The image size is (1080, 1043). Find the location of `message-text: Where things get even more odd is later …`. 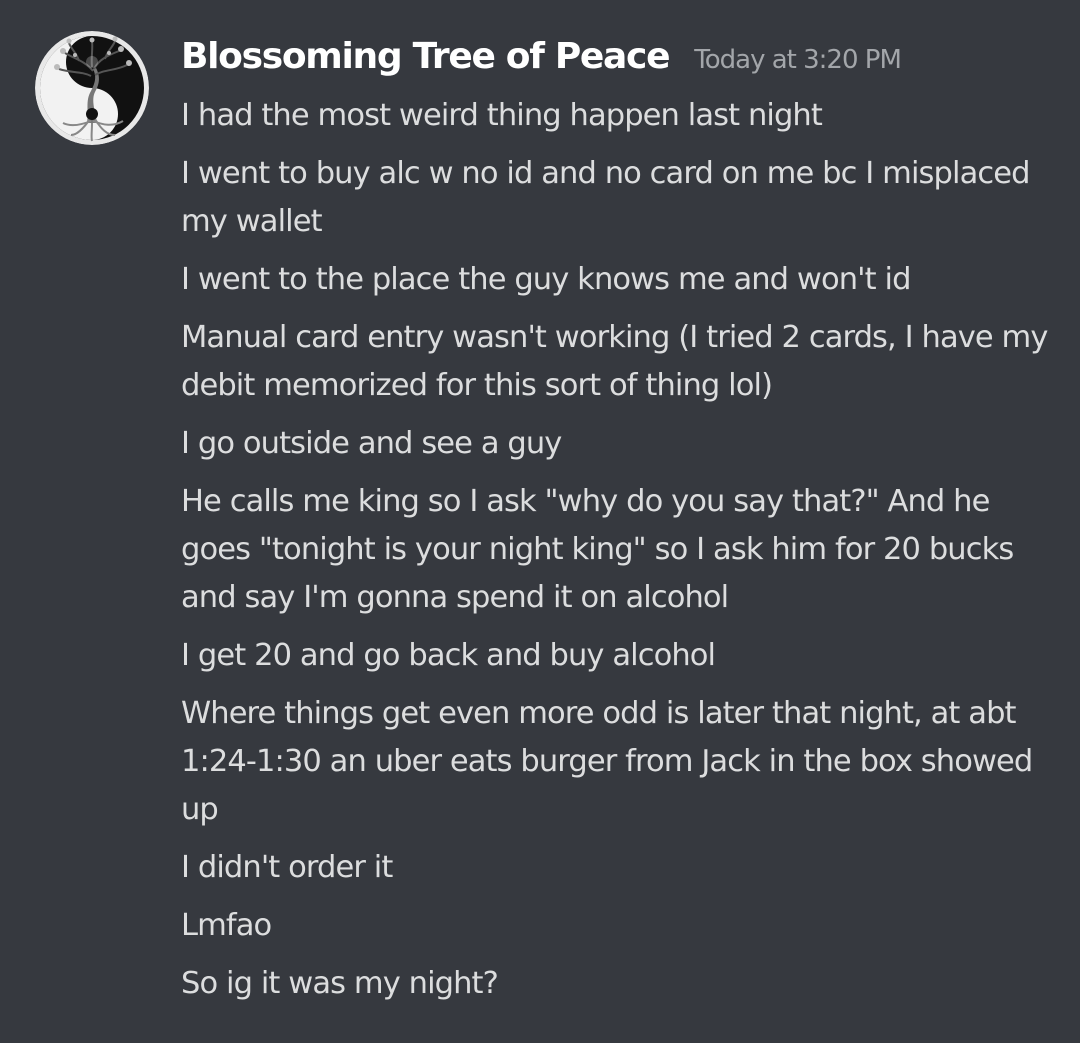

message-text: Where things get even more odd is later … is located at coordinates (607, 761).